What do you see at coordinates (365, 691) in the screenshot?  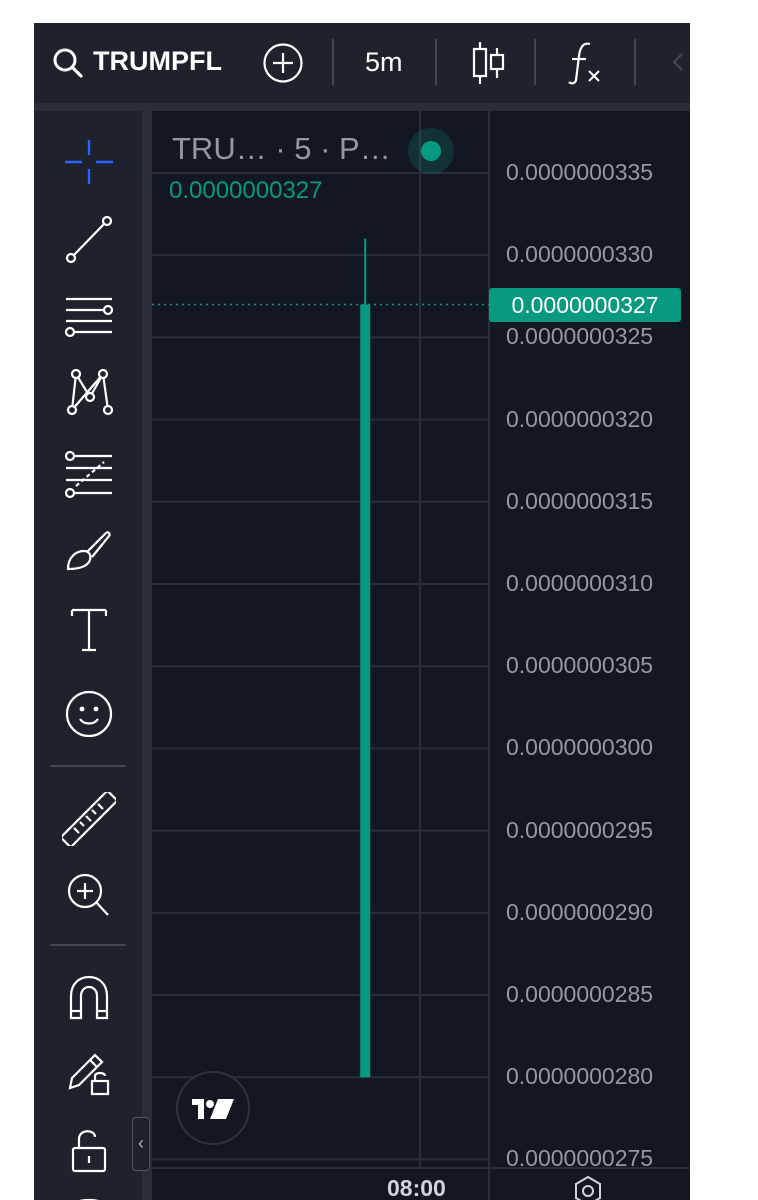 I see `candle-body` at bounding box center [365, 691].